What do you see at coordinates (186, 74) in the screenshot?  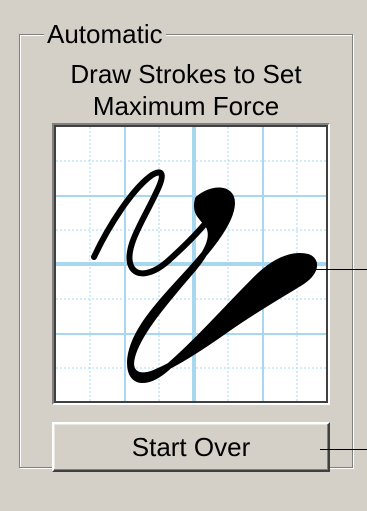 I see `instruction-line-1: Draw Strokes to Set` at bounding box center [186, 74].